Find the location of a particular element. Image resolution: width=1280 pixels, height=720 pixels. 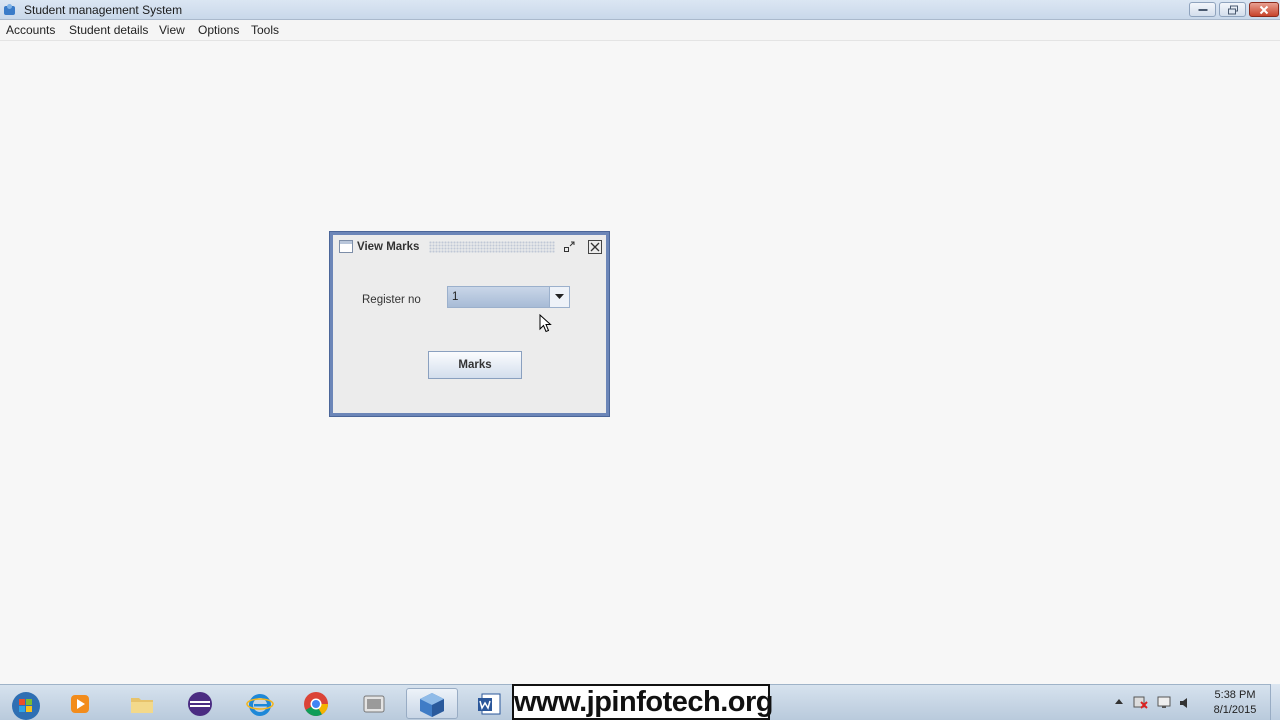

close-icon is located at coordinates (1264, 9).